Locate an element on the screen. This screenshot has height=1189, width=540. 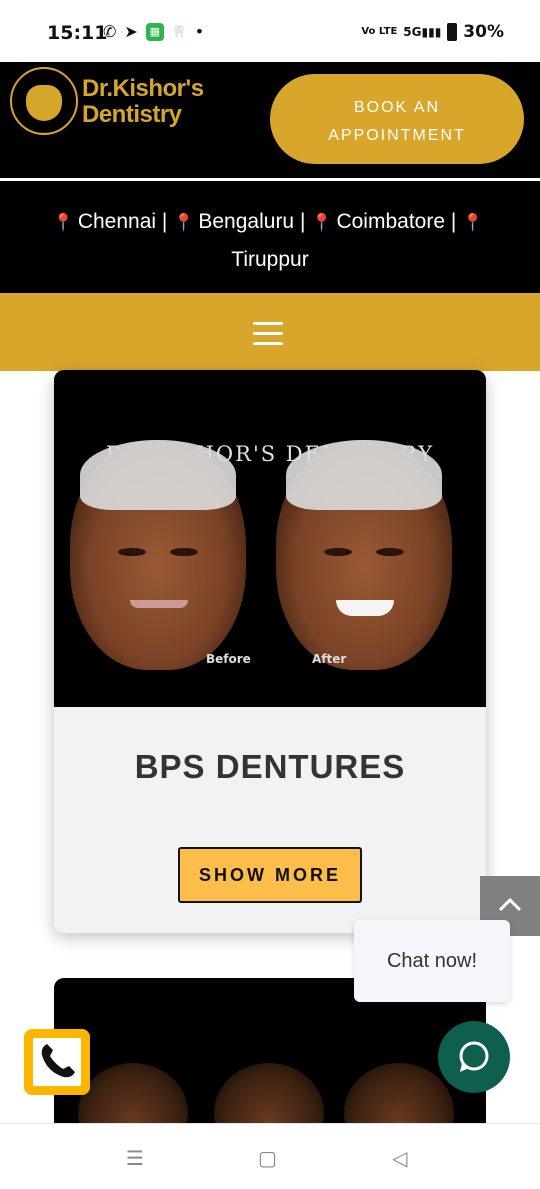
status-time: 15:11 is located at coordinates (77, 33).